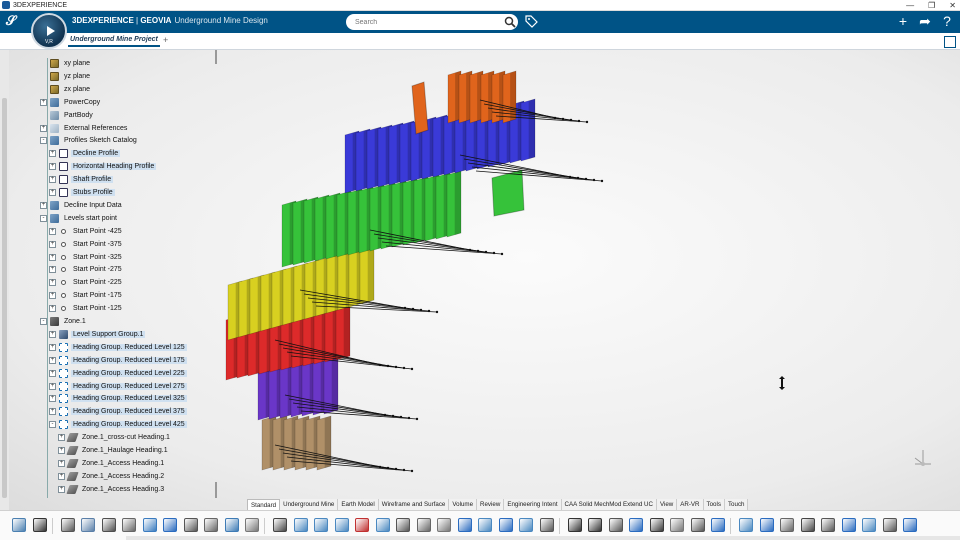 The image size is (960, 540). I want to click on pin-icon, so click(362, 525).